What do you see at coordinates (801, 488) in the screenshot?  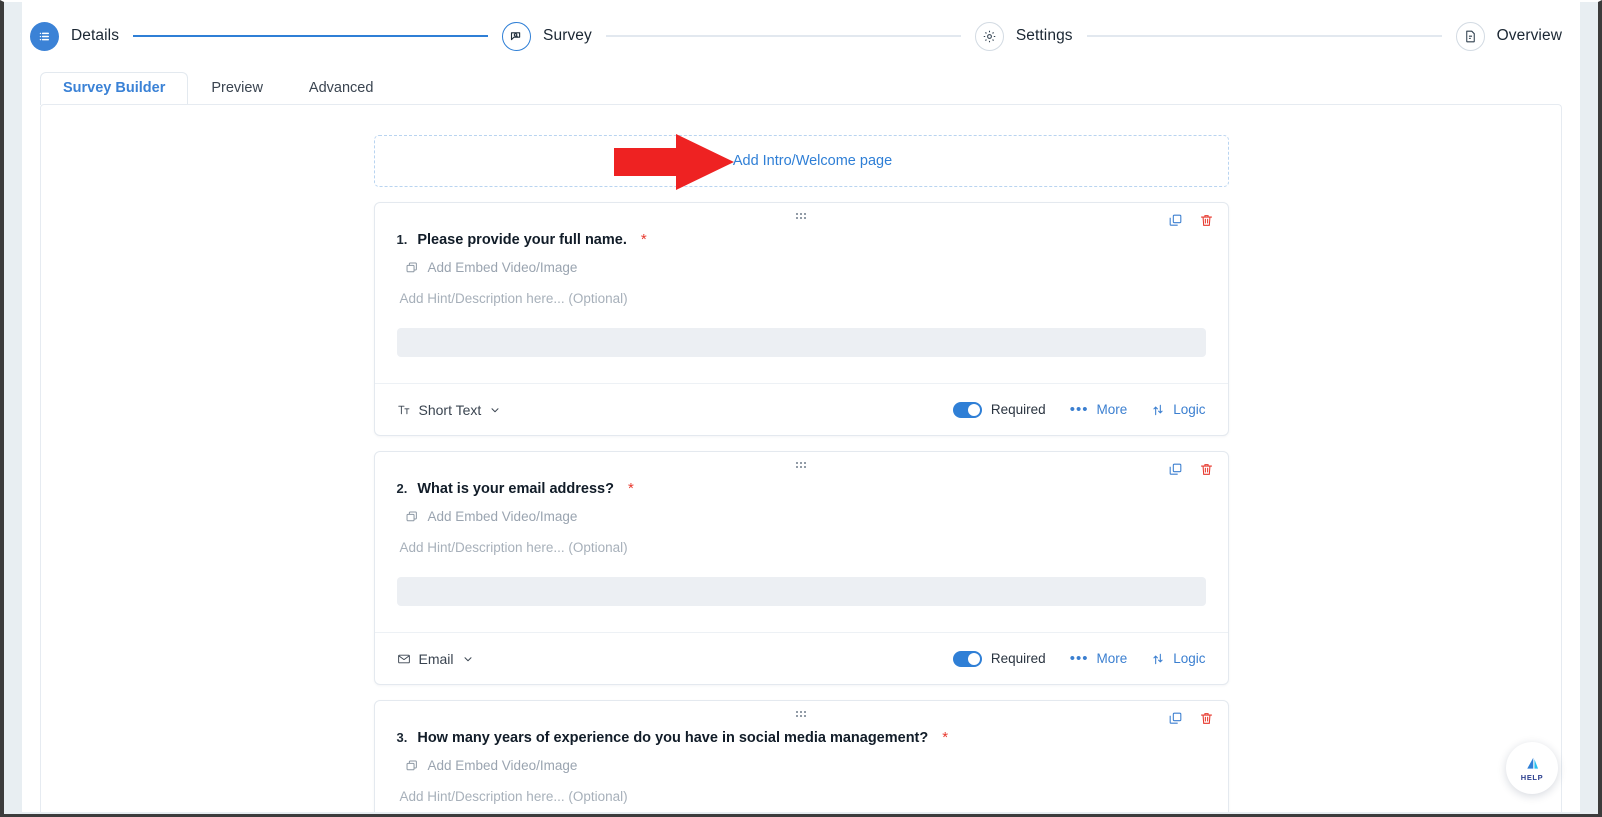 I see `question-title-row: 2. What is your email address? *` at bounding box center [801, 488].